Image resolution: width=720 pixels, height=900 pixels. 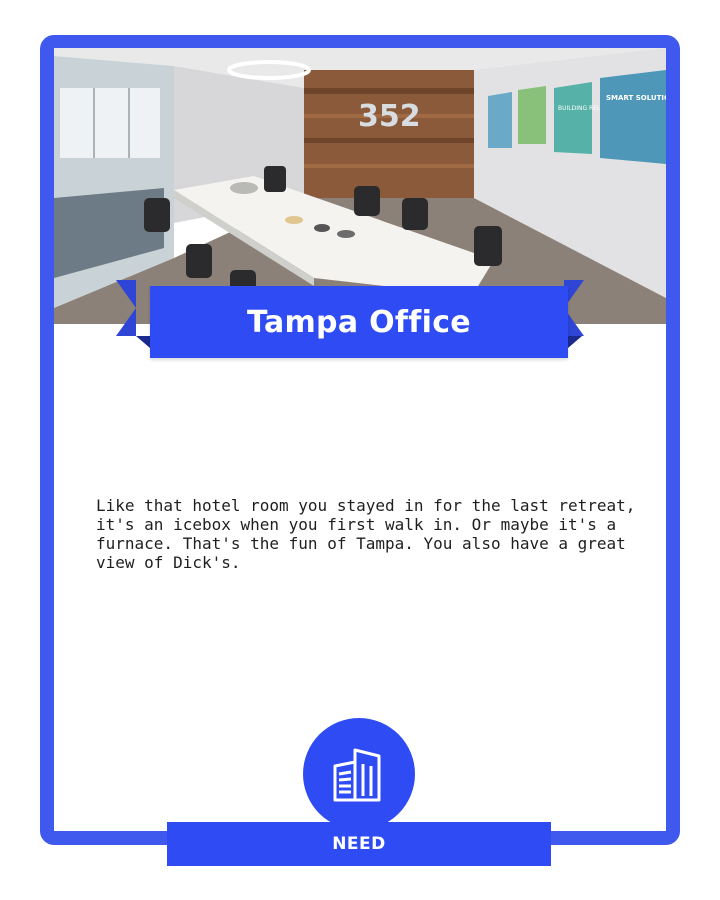 I want to click on ribbon-tail-left, so click(x=126, y=308).